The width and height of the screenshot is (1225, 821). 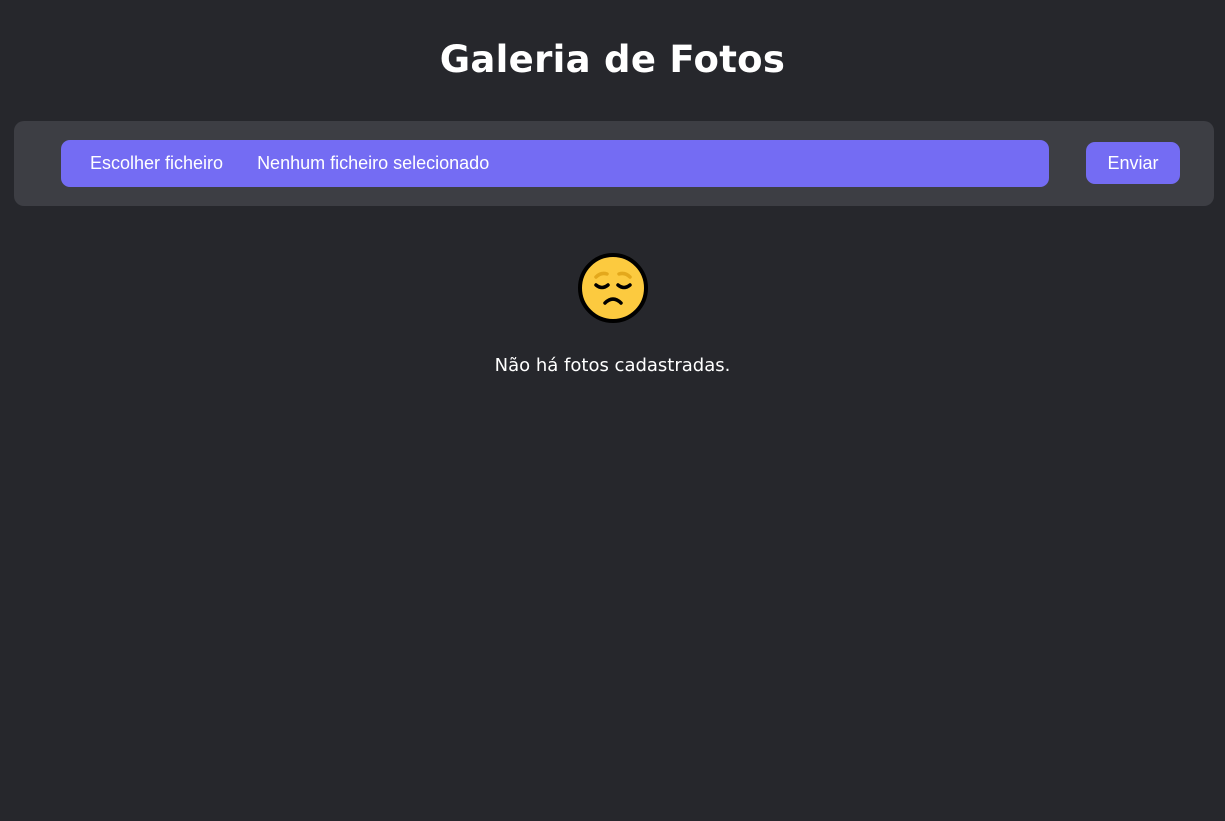 What do you see at coordinates (156, 163) in the screenshot?
I see `choose-file-button: Escolher ficheiro` at bounding box center [156, 163].